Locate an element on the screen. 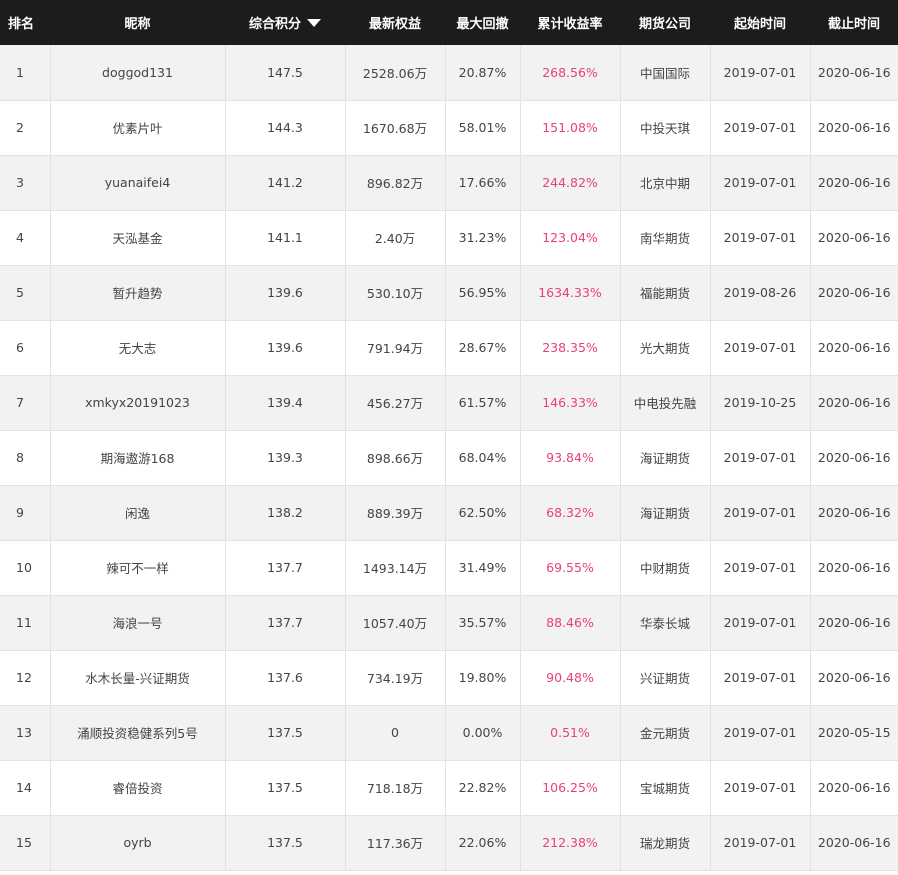 This screenshot has height=875, width=898. nickname-cell: 辣可不一样 is located at coordinates (138, 568).